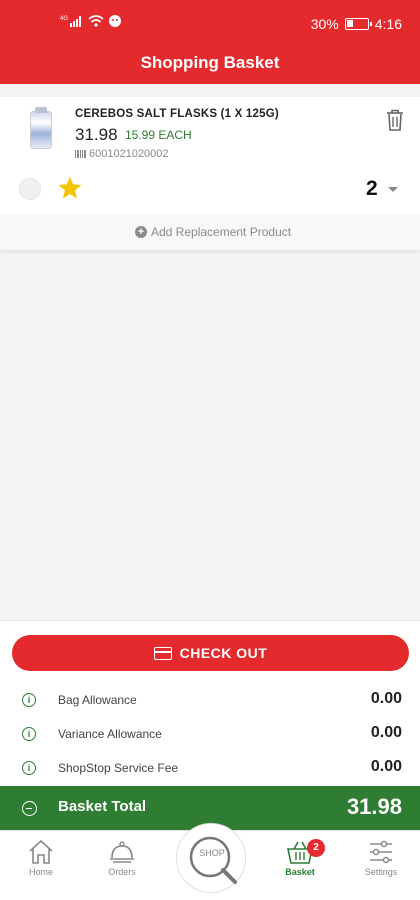 This screenshot has height=900, width=420. What do you see at coordinates (221, 232) in the screenshot?
I see `add-replacement-label: Add Replacement Product` at bounding box center [221, 232].